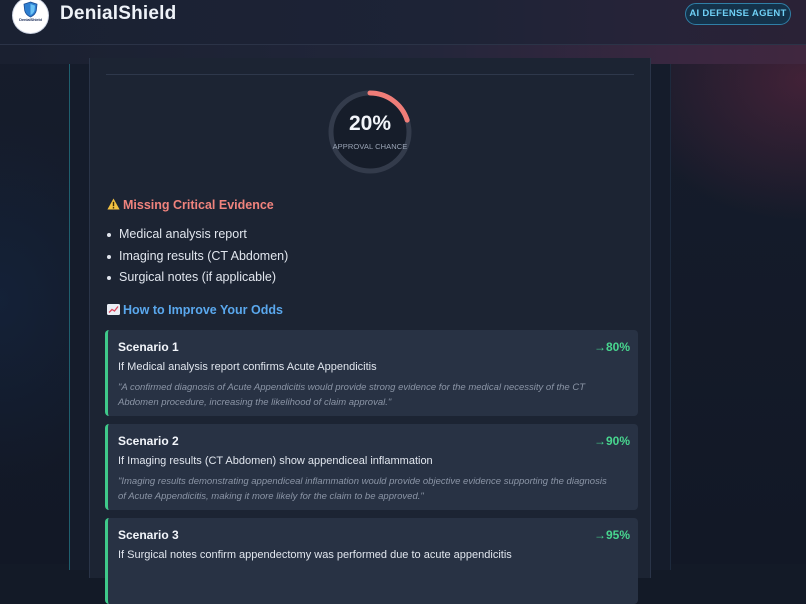 The width and height of the screenshot is (806, 604). I want to click on approval-percentage: 20%, so click(370, 123).